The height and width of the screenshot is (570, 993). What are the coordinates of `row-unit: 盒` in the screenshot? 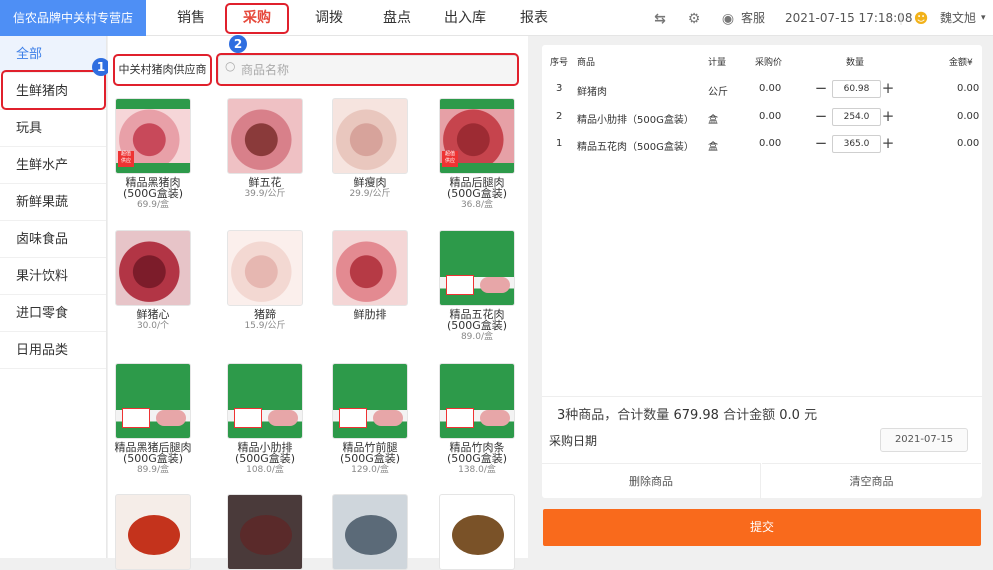 It's located at (713, 147).